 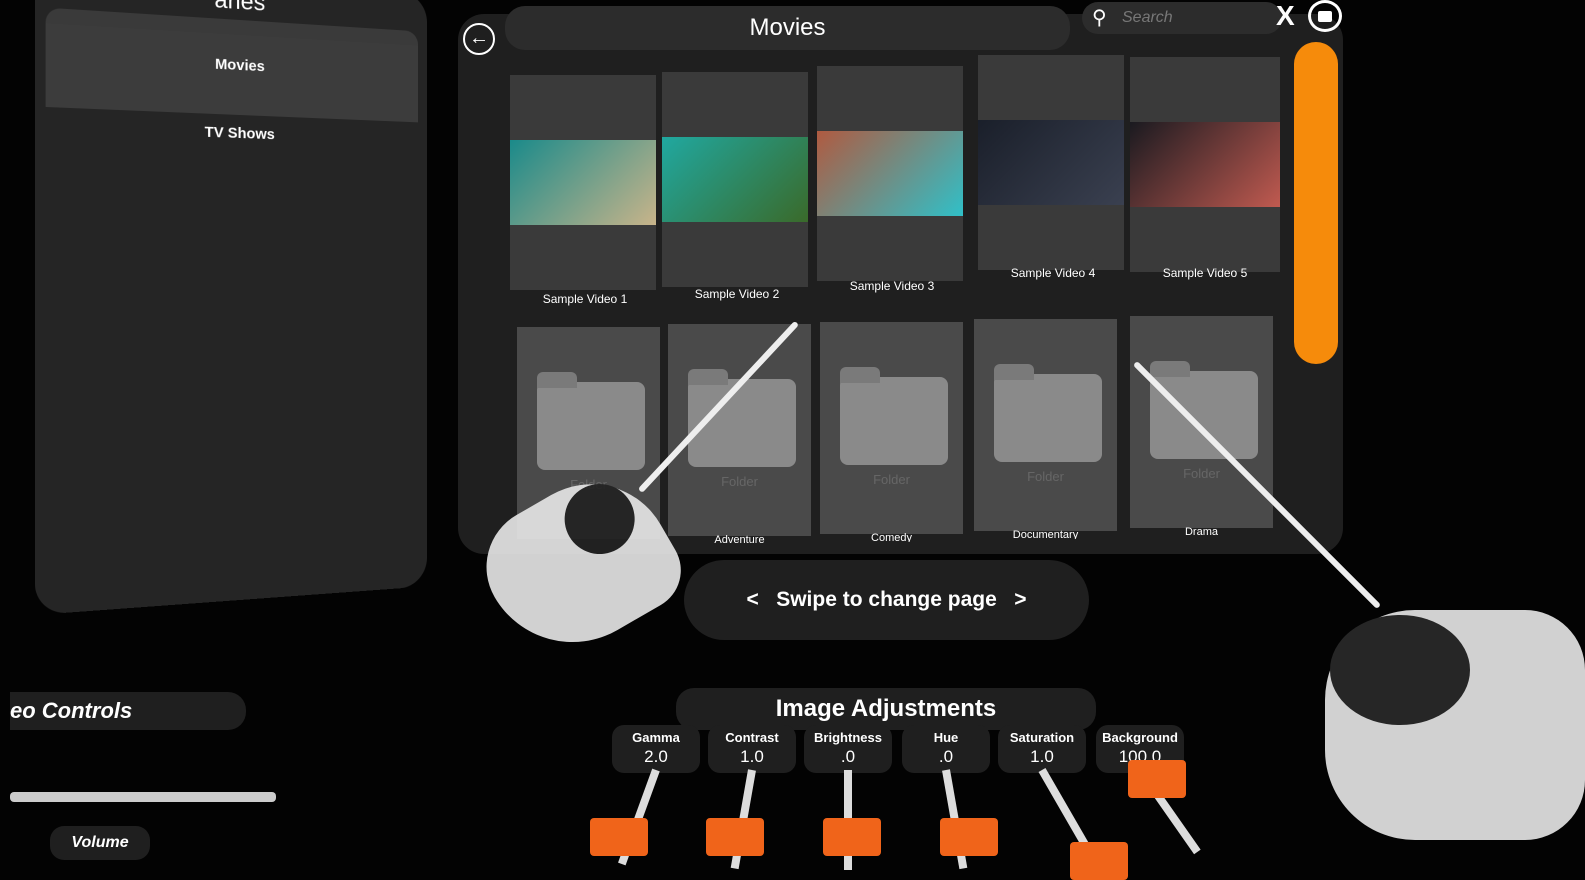 What do you see at coordinates (848, 737) in the screenshot?
I see `slider-label: Brightness` at bounding box center [848, 737].